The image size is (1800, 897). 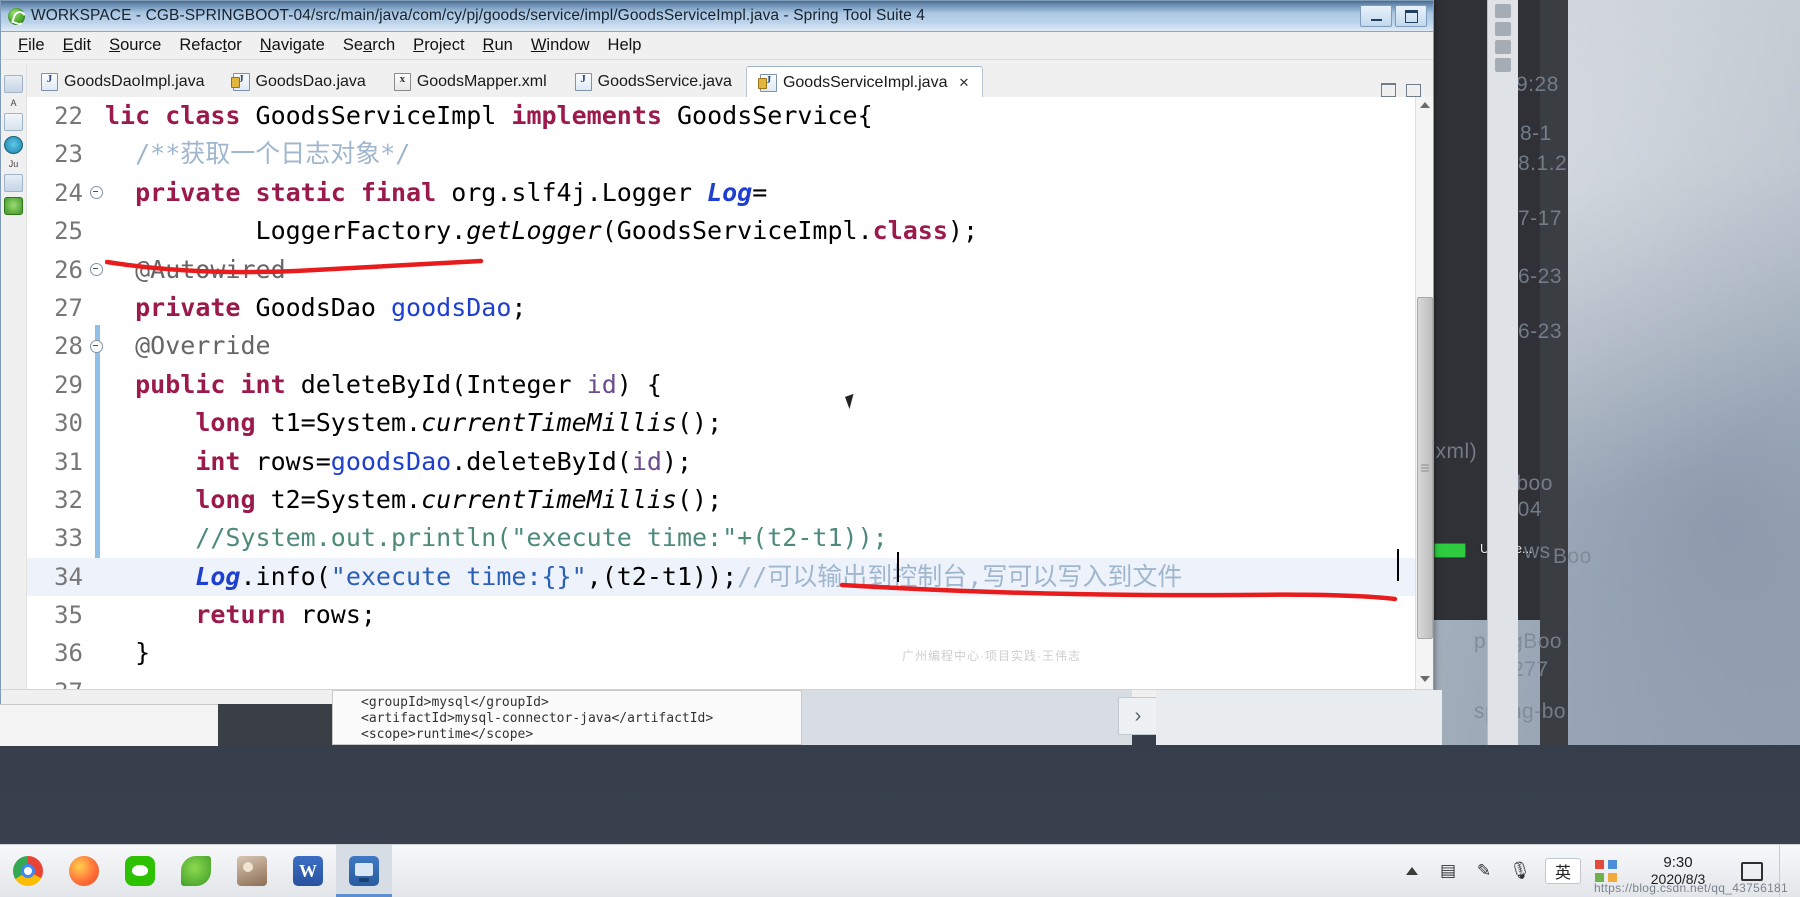 What do you see at coordinates (1376, 16) in the screenshot?
I see `minimize-button` at bounding box center [1376, 16].